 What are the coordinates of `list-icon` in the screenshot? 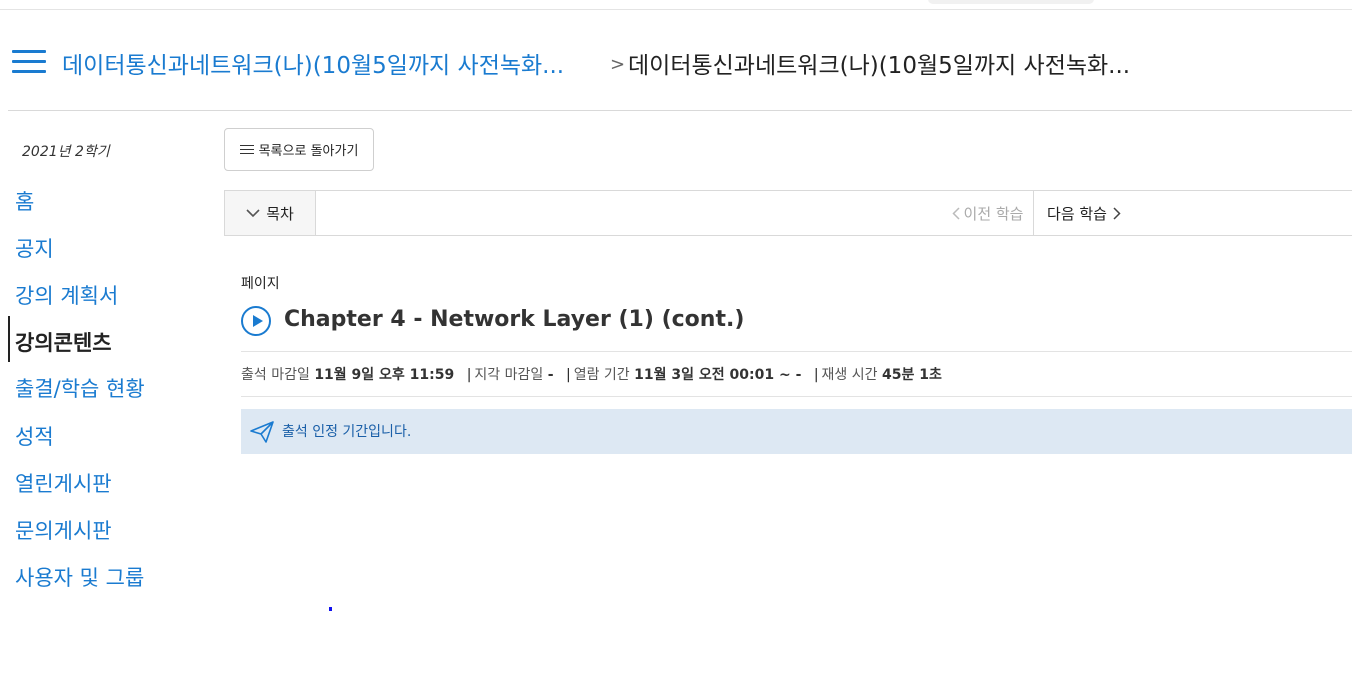 It's located at (246, 149).